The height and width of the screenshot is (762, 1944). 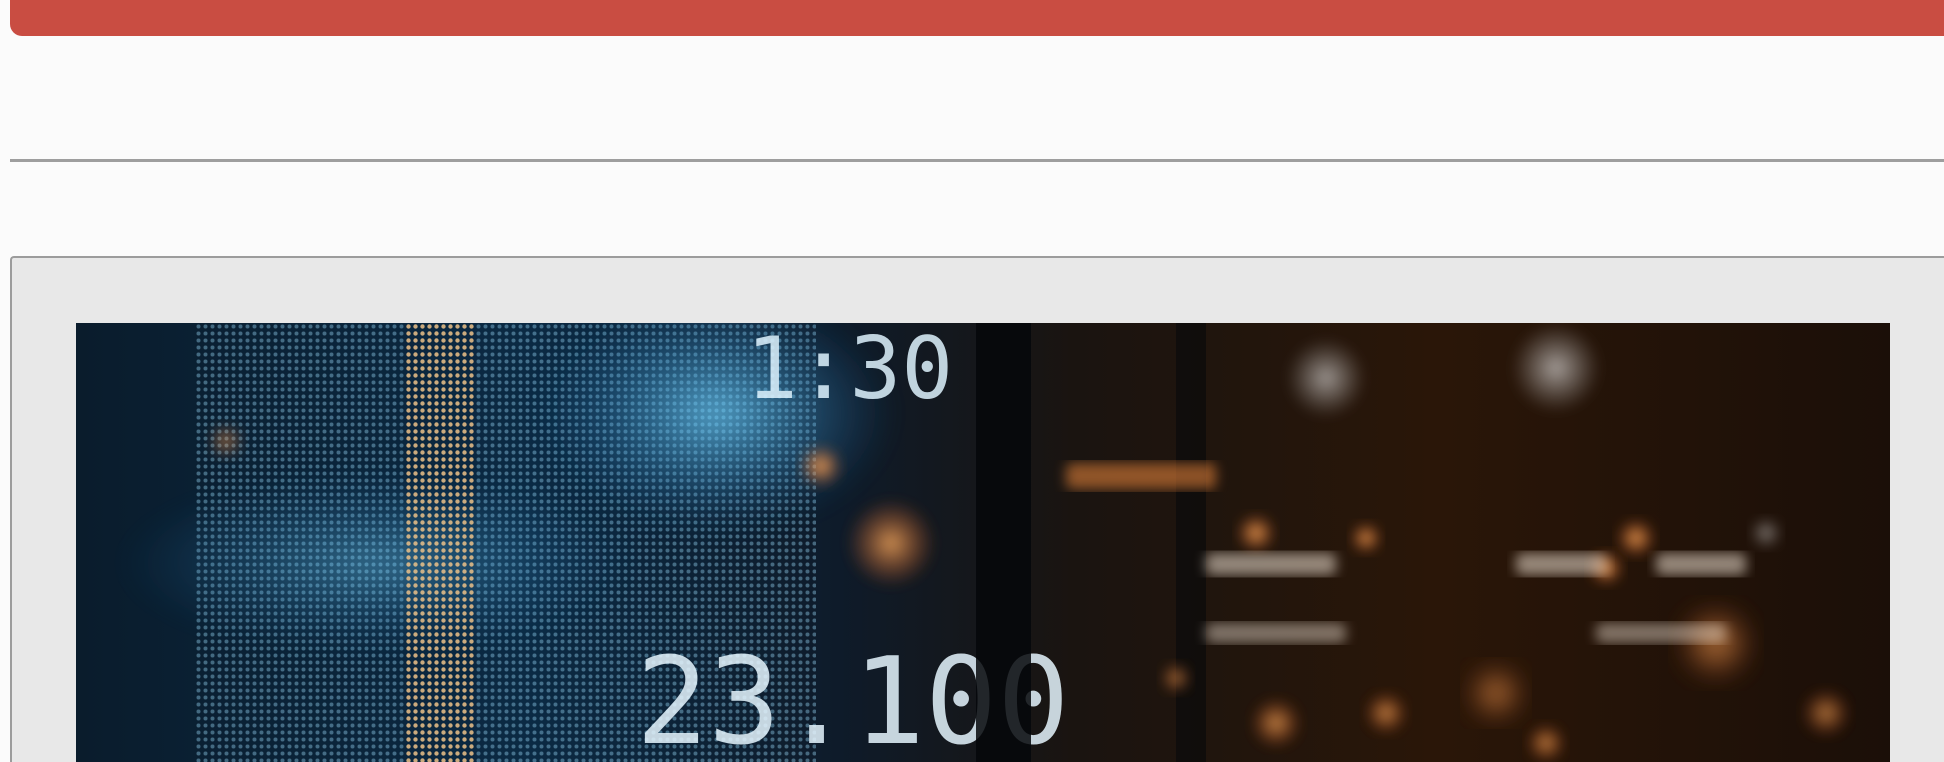 What do you see at coordinates (977, 18) in the screenshot?
I see `header-accent-bar` at bounding box center [977, 18].